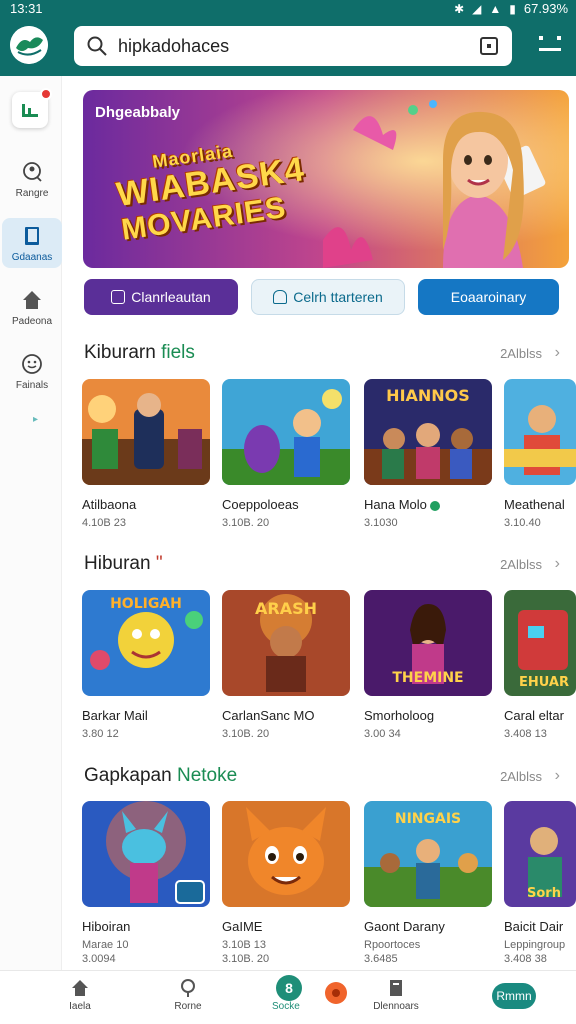  I want to click on game-thumbnail: HIANNOS, so click(428, 432).